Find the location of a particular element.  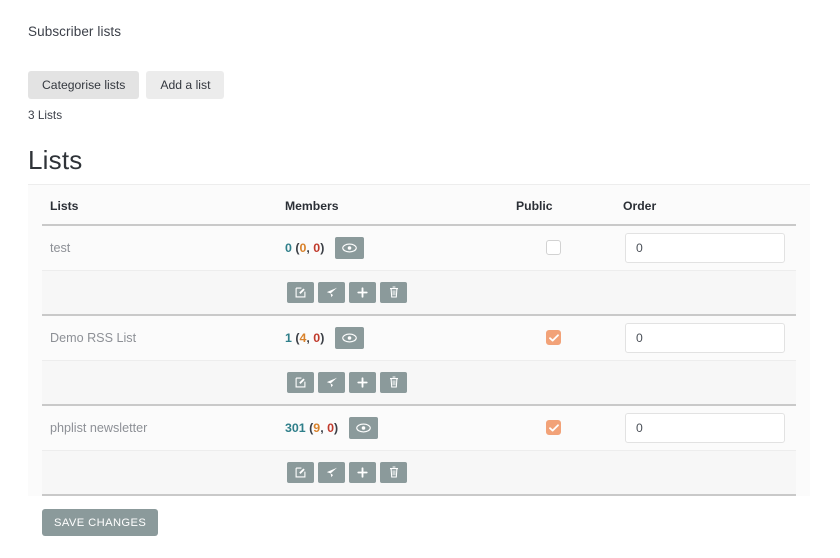

toolbar: Categorise lists Add a list is located at coordinates (126, 85).